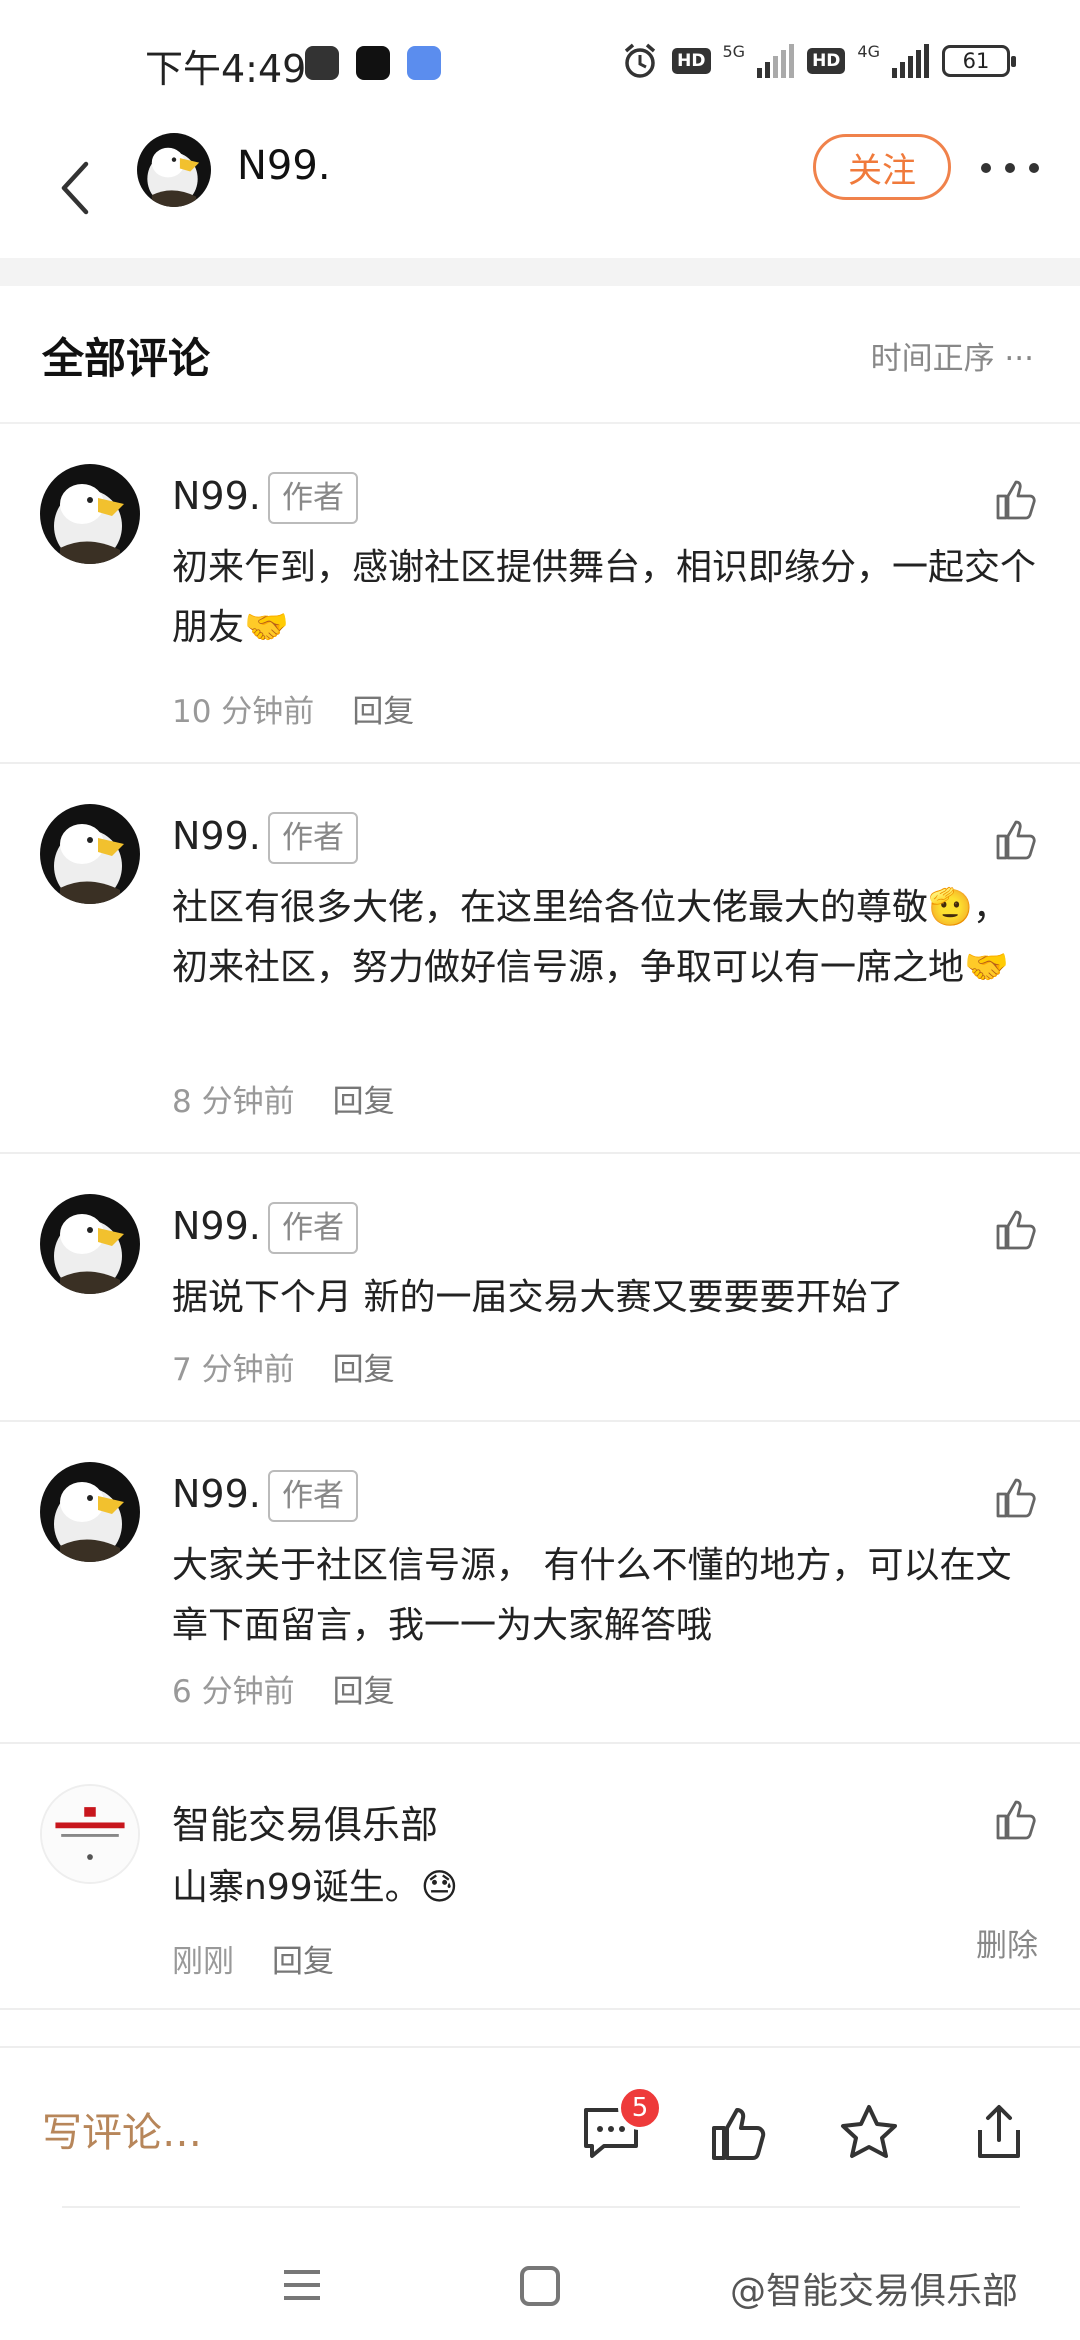 The image size is (1080, 2340). I want to click on comment-time: 8 分钟前, so click(233, 1102).